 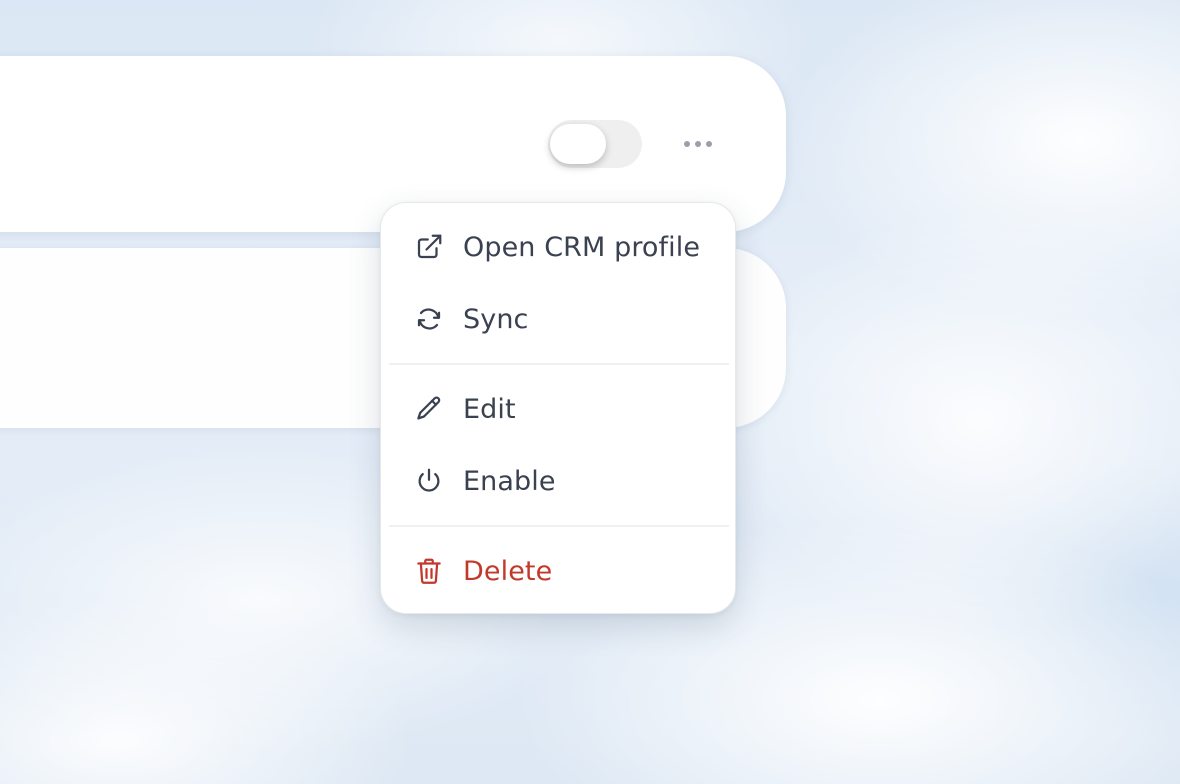 What do you see at coordinates (509, 481) in the screenshot?
I see `menu-item-label: Enable` at bounding box center [509, 481].